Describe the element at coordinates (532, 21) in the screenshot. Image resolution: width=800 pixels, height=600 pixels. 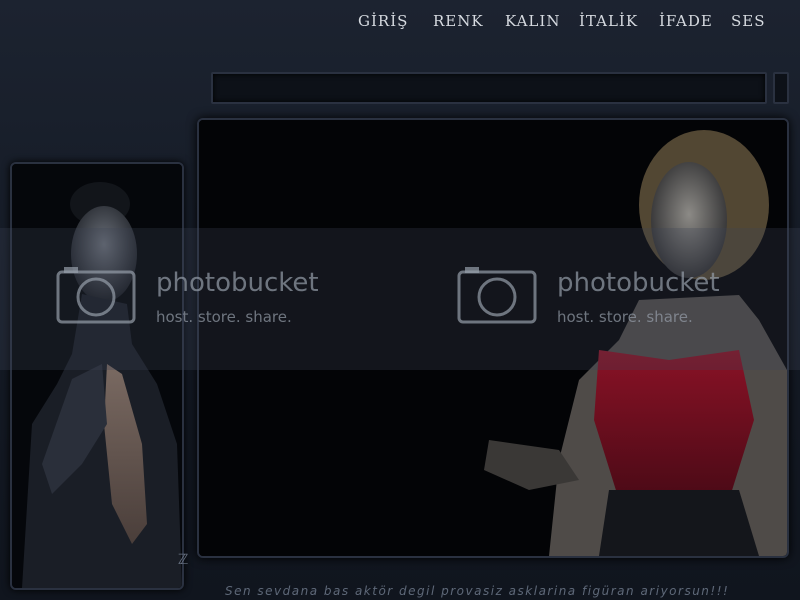
I see `nav-kalin: KALIN` at that location.